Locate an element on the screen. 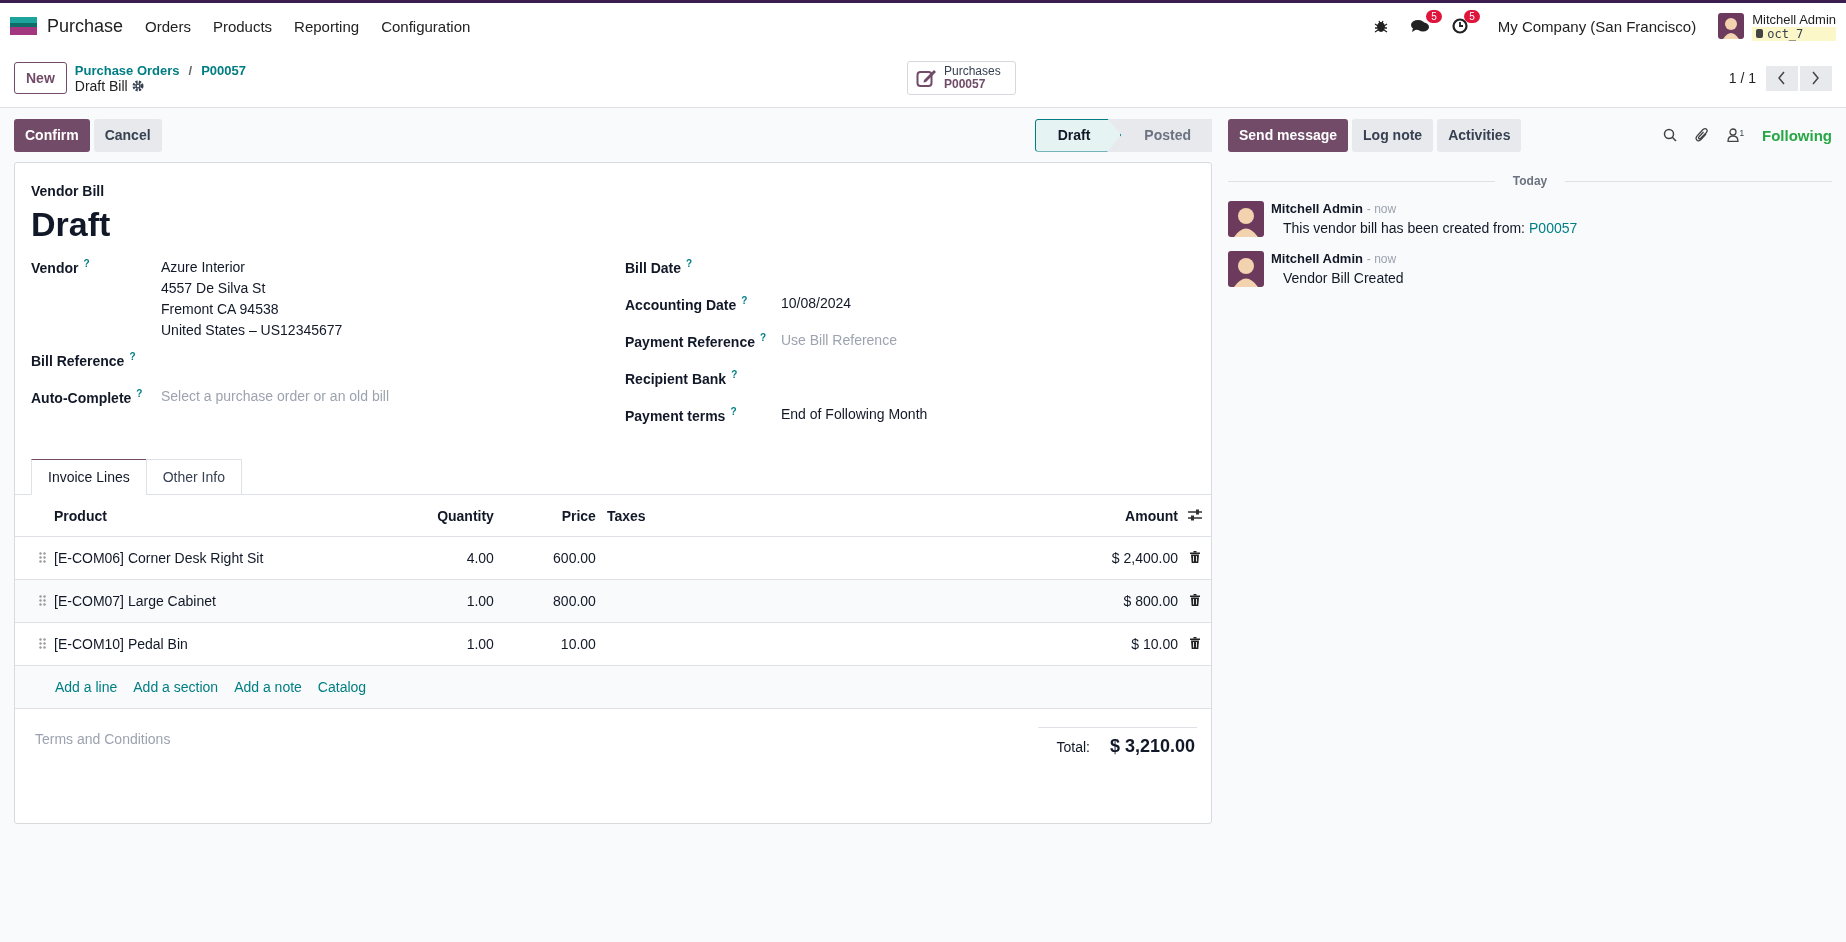  total-value: $ 3,210.00 is located at coordinates (1152, 746).